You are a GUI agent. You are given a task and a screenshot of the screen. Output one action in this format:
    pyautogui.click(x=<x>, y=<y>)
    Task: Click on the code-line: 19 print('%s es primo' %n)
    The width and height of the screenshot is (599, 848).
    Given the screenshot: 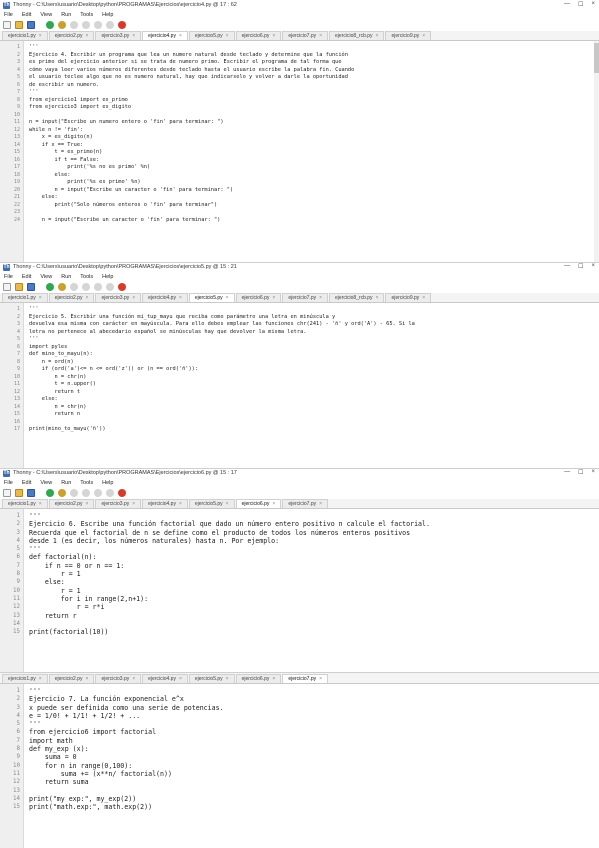 What is the action you would take?
    pyautogui.click(x=306, y=183)
    